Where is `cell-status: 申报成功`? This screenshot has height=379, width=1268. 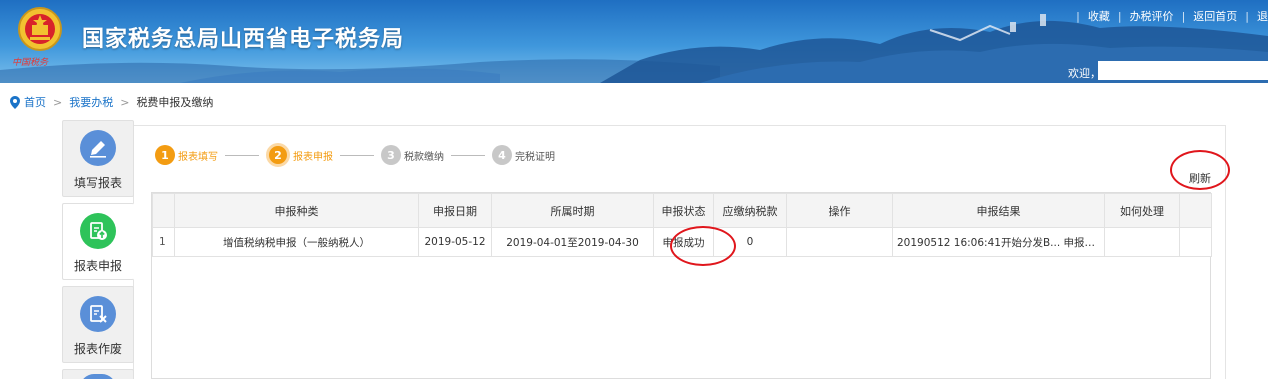
cell-status: 申报成功 is located at coordinates (683, 242).